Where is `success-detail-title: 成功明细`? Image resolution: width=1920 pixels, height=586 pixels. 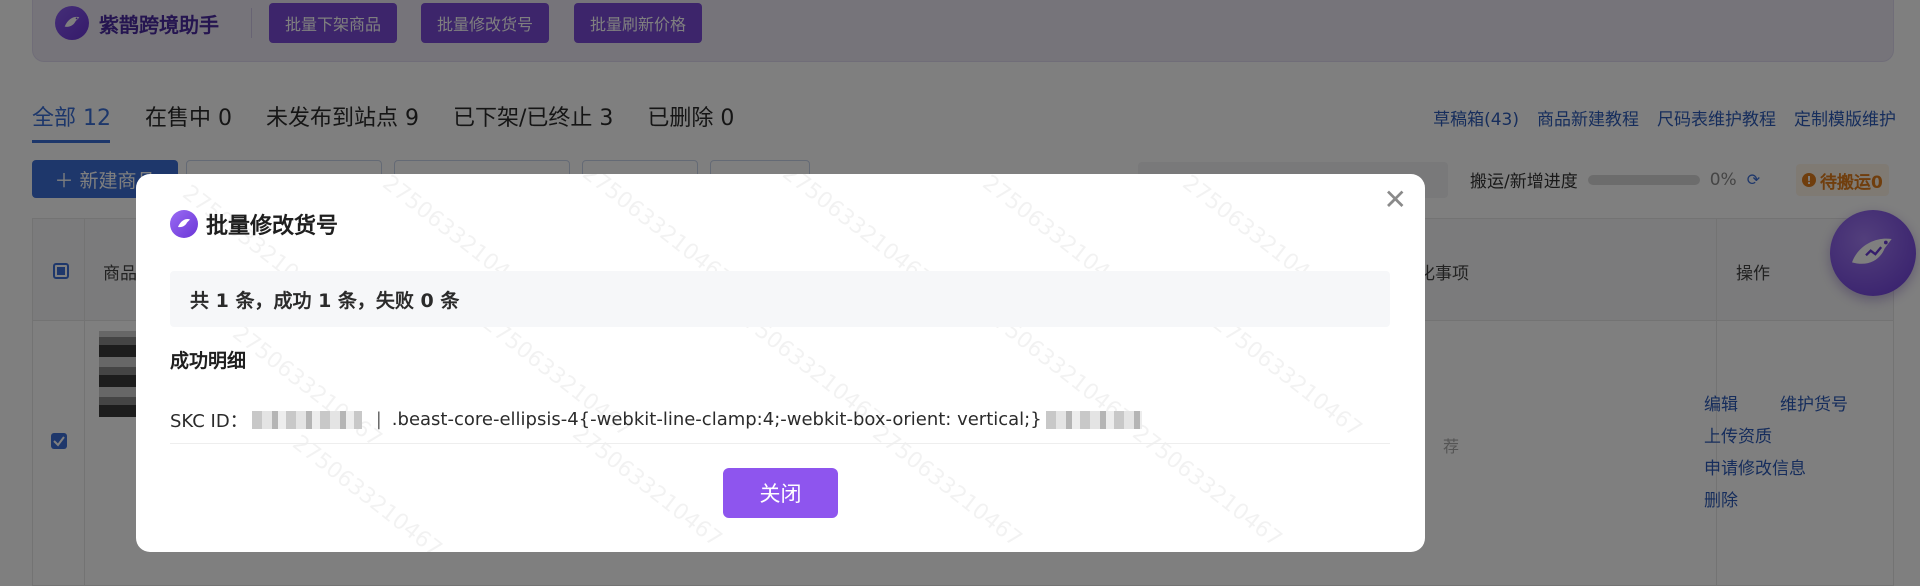
success-detail-title: 成功明细 is located at coordinates (208, 361).